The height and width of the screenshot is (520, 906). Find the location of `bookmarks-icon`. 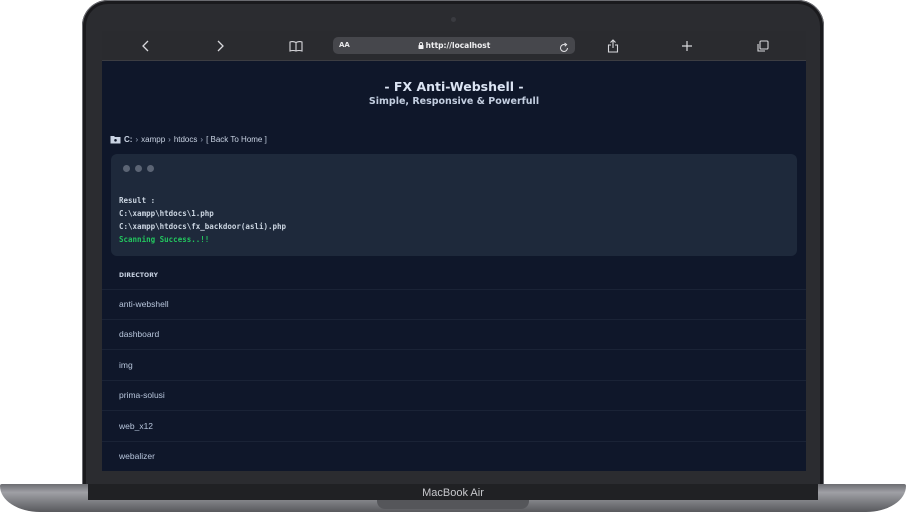

bookmarks-icon is located at coordinates (296, 46).